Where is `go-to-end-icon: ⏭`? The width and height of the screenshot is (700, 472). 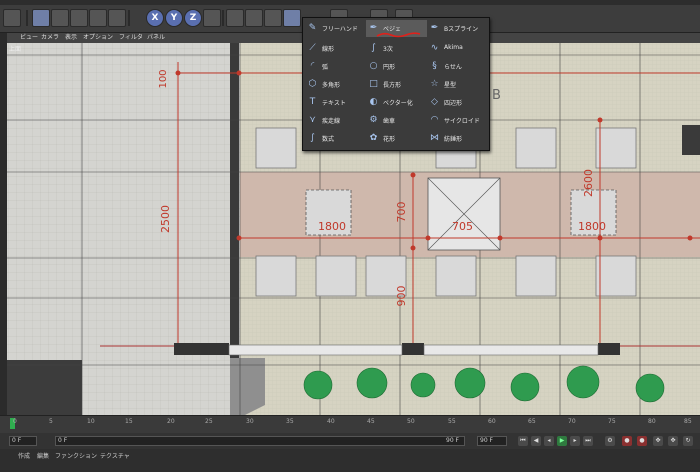 go-to-end-icon: ⏭ is located at coordinates (588, 441).